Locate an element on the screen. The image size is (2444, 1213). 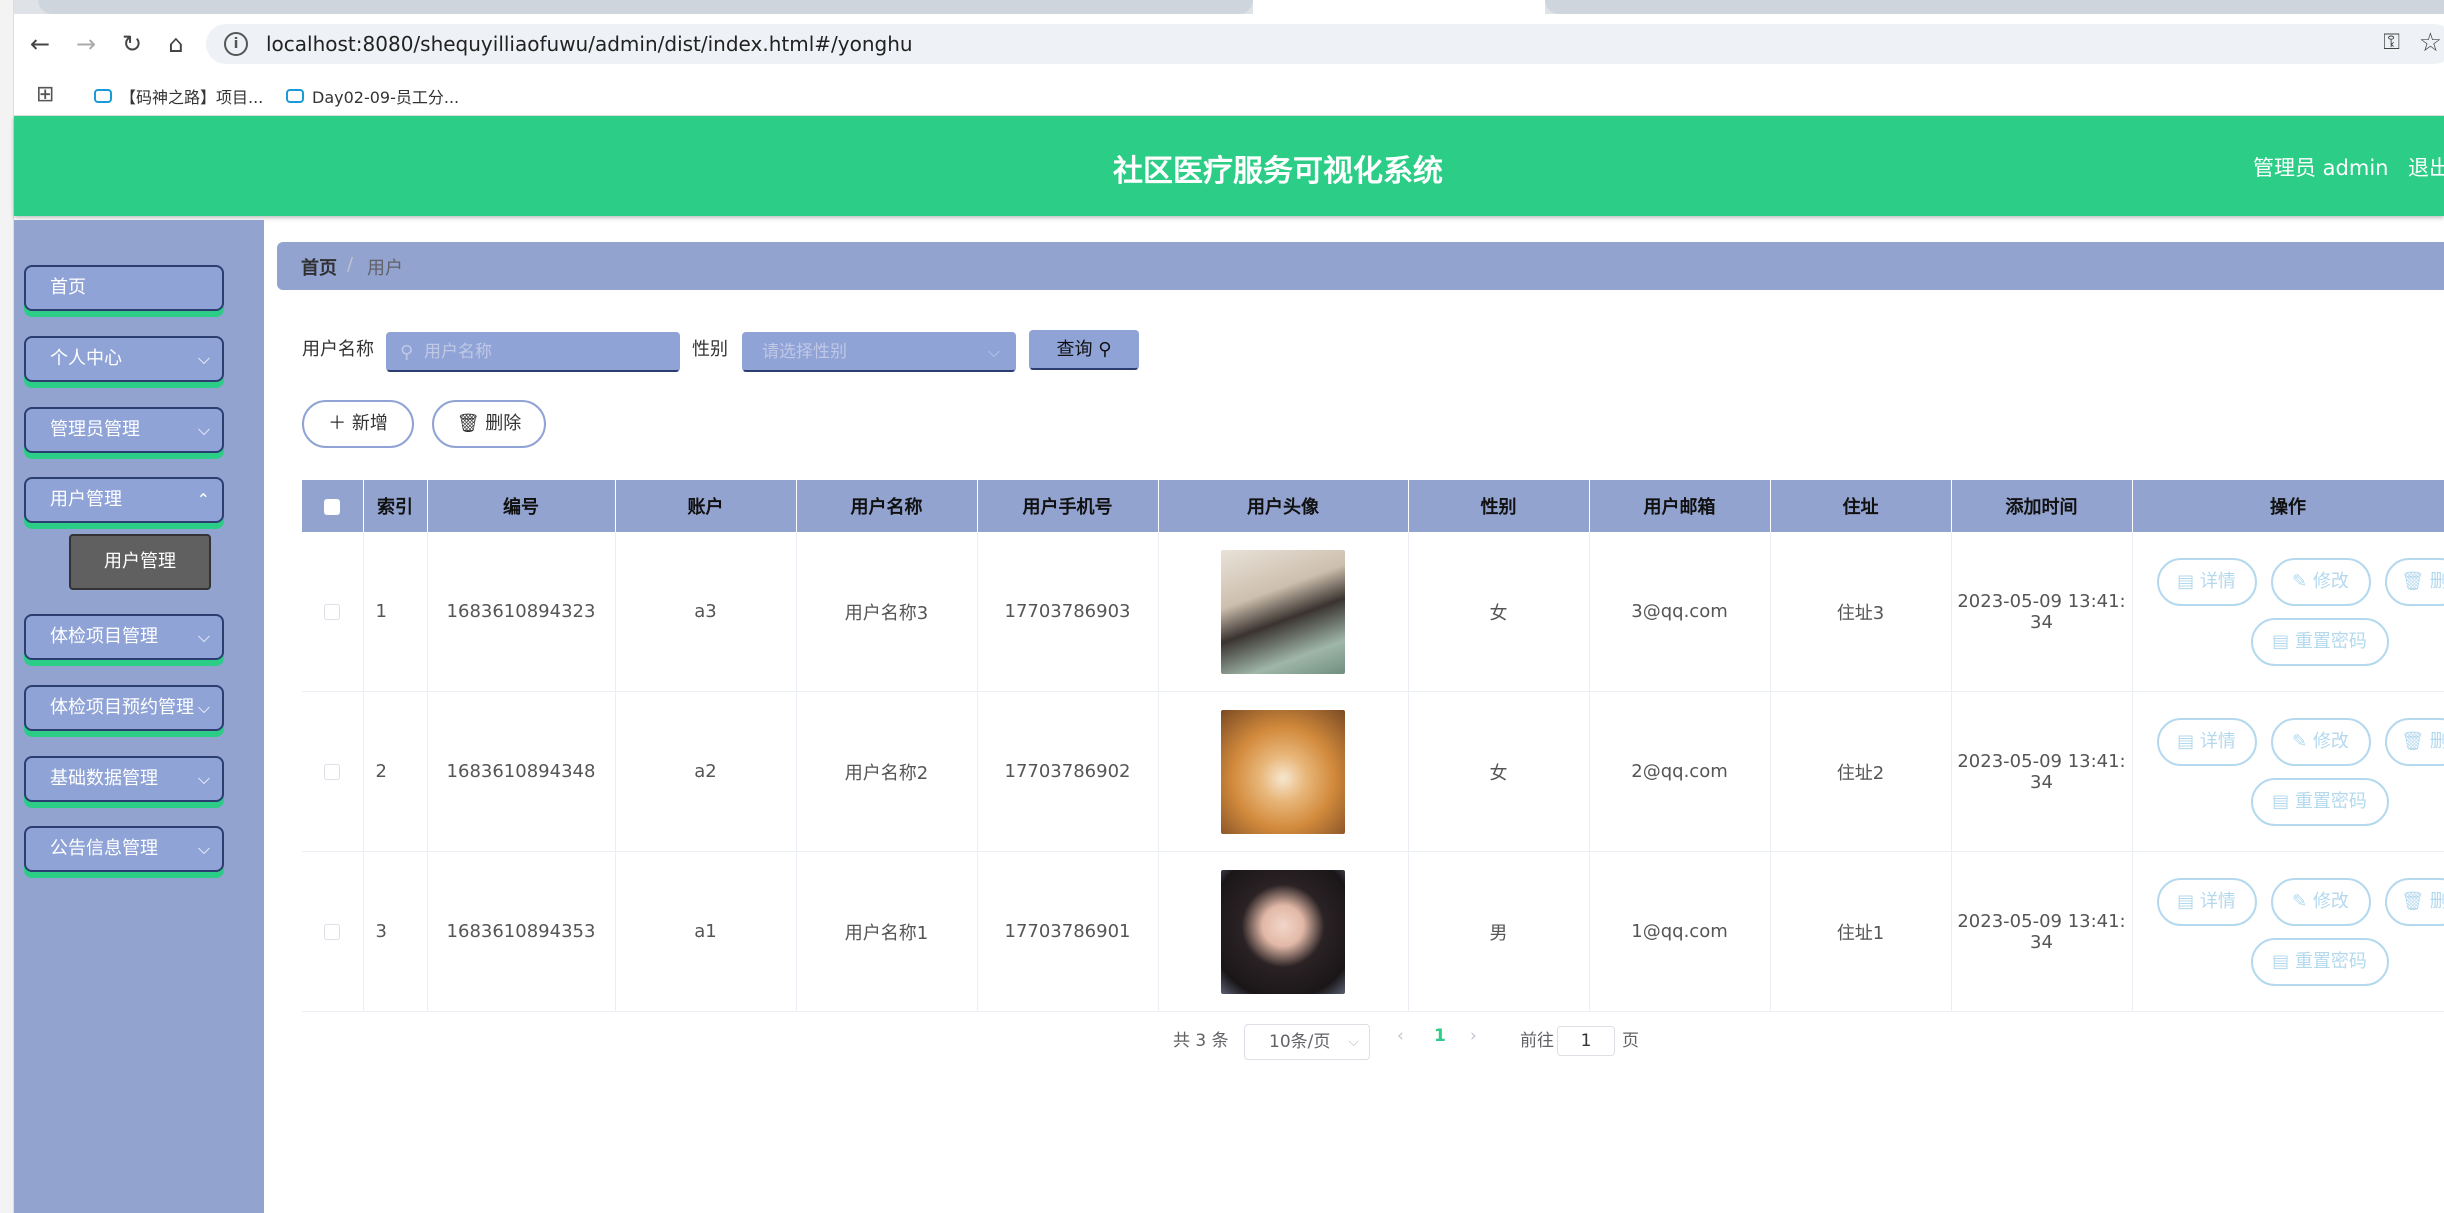
column-header: 用户邮箱 is located at coordinates (1680, 506).